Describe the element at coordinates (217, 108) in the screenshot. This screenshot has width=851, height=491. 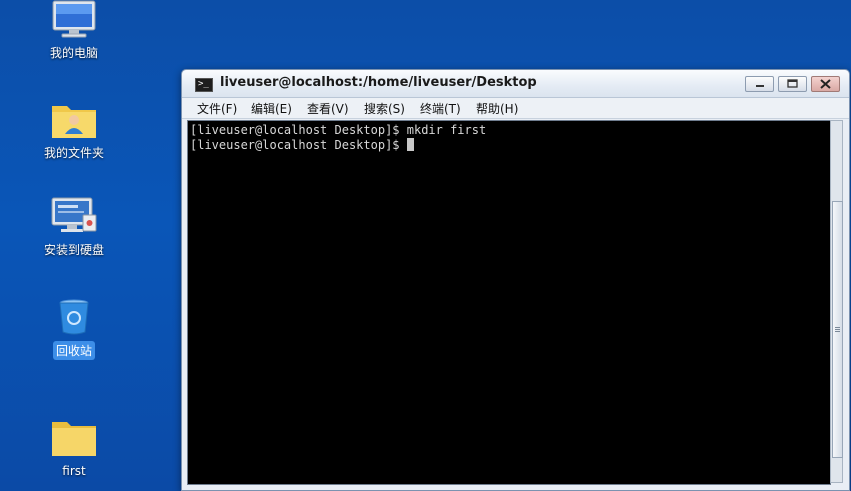
I see `menu-file: 文件(F)` at that location.